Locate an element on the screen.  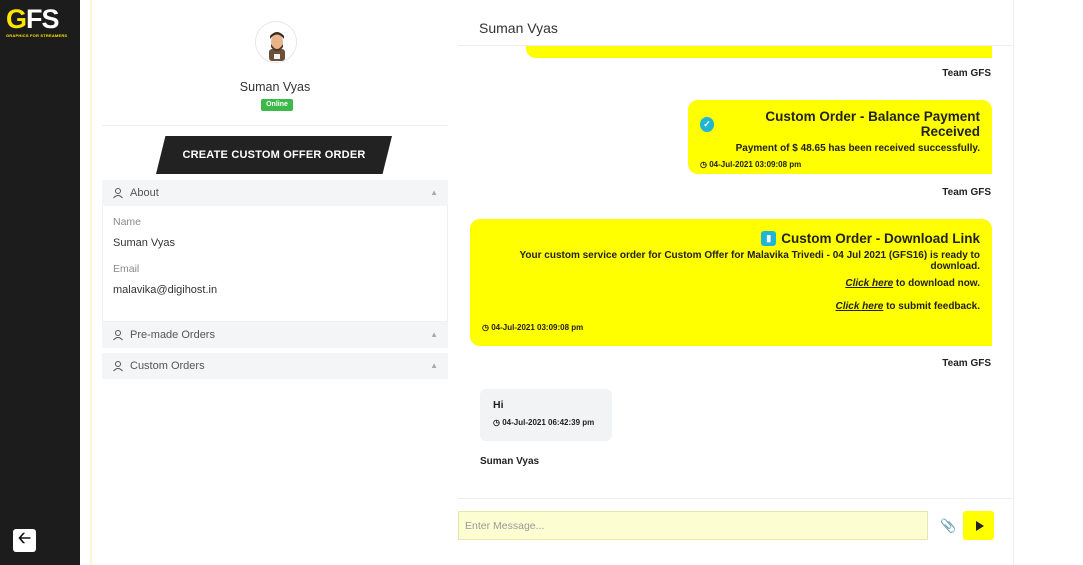
message-title-text: Custom Order - Balance Payment Received is located at coordinates (872, 124).